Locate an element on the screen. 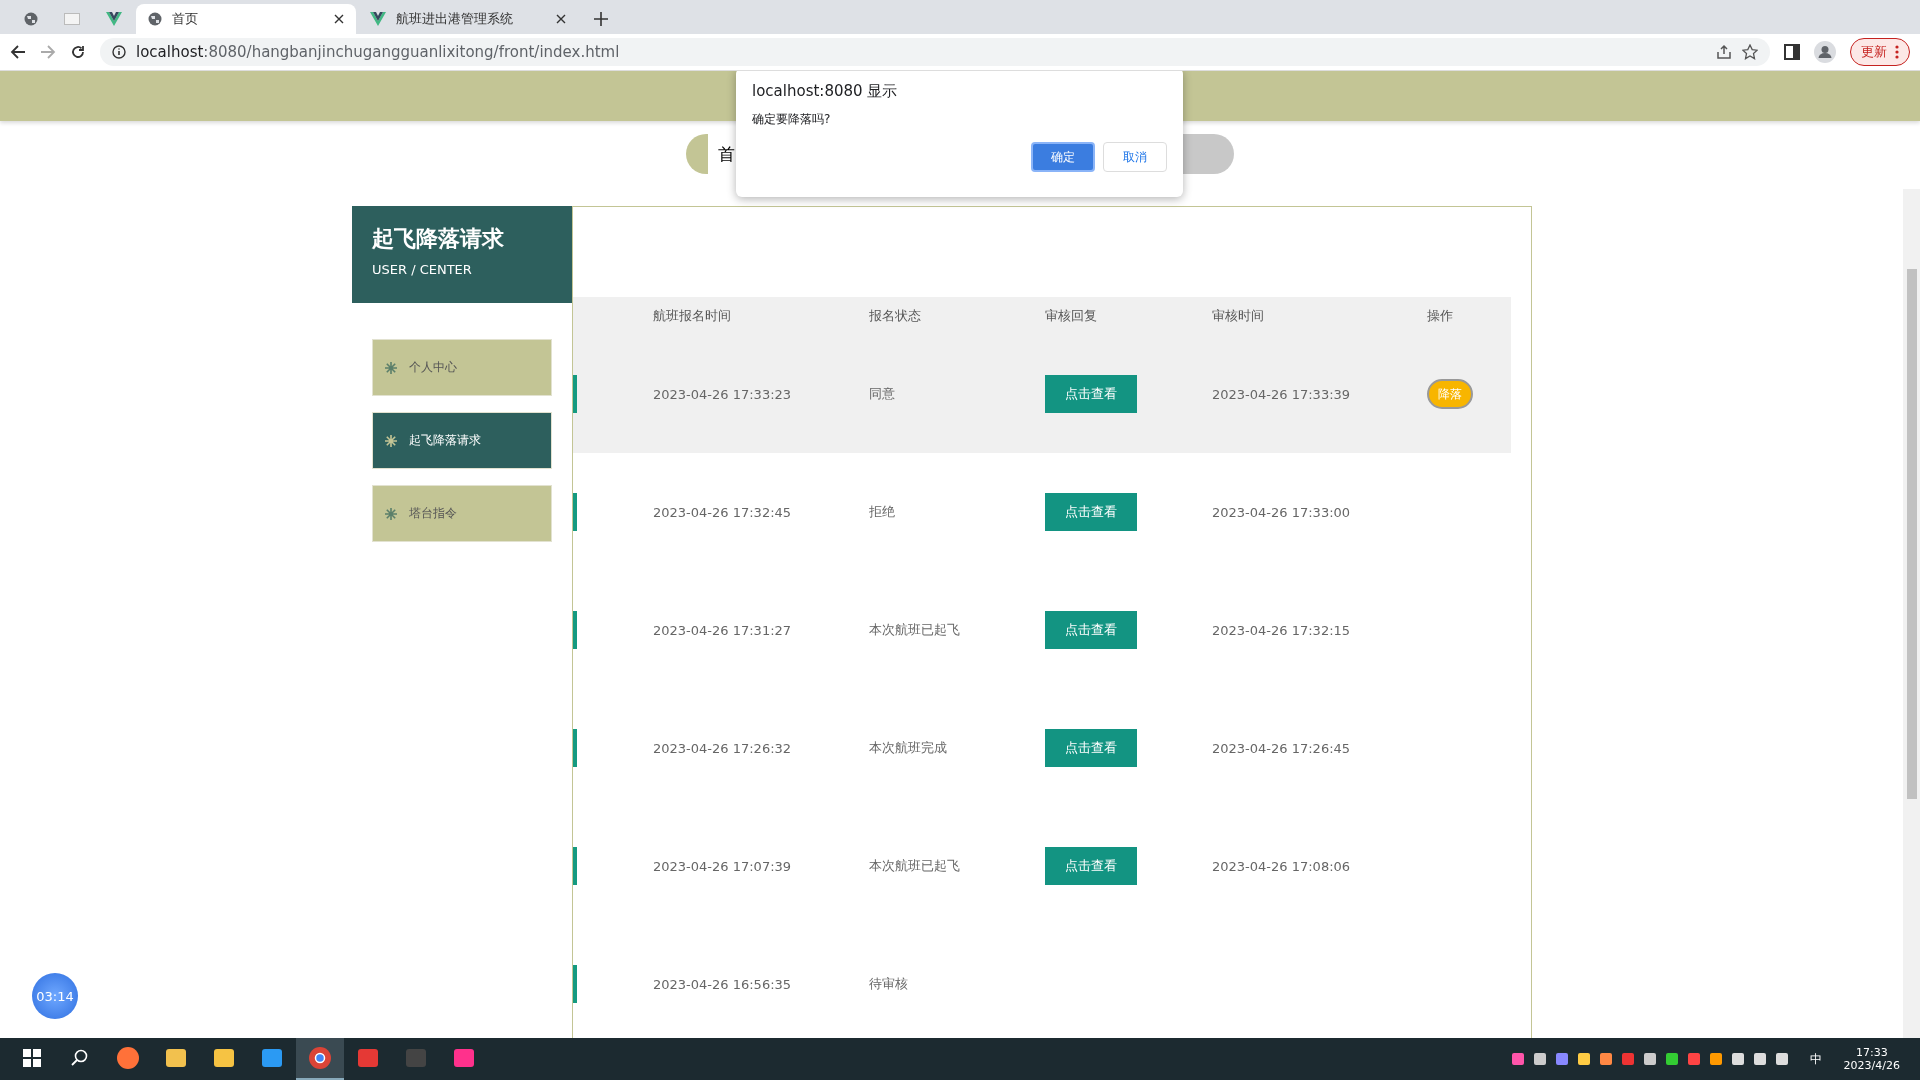 The image size is (1920, 1080). table-cell-text: 2023-04-26 17:07:39 is located at coordinates (723, 866).